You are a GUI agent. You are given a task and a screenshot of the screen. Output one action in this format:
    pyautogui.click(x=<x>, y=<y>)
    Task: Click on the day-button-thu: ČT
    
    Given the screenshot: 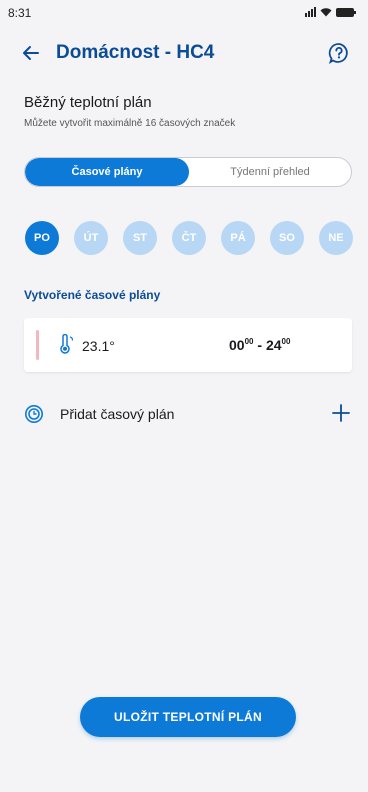 What is the action you would take?
    pyautogui.click(x=189, y=238)
    